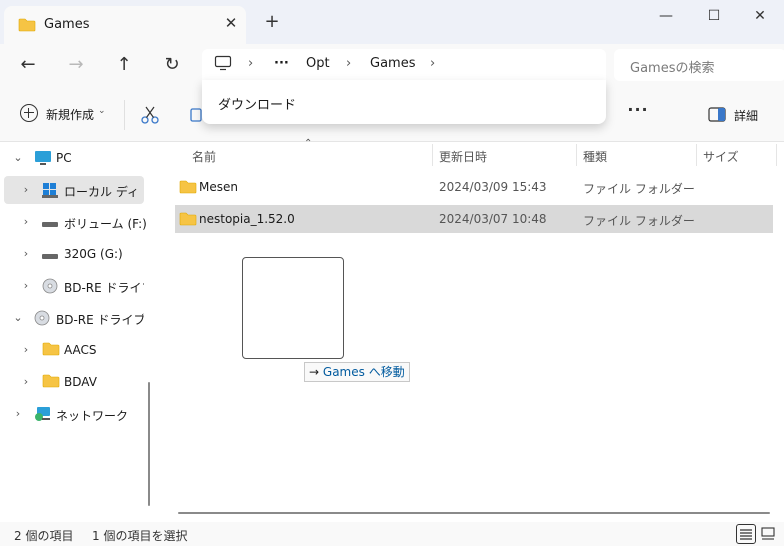  Describe the element at coordinates (272, 22) in the screenshot. I see `new-tab-button: +` at that location.